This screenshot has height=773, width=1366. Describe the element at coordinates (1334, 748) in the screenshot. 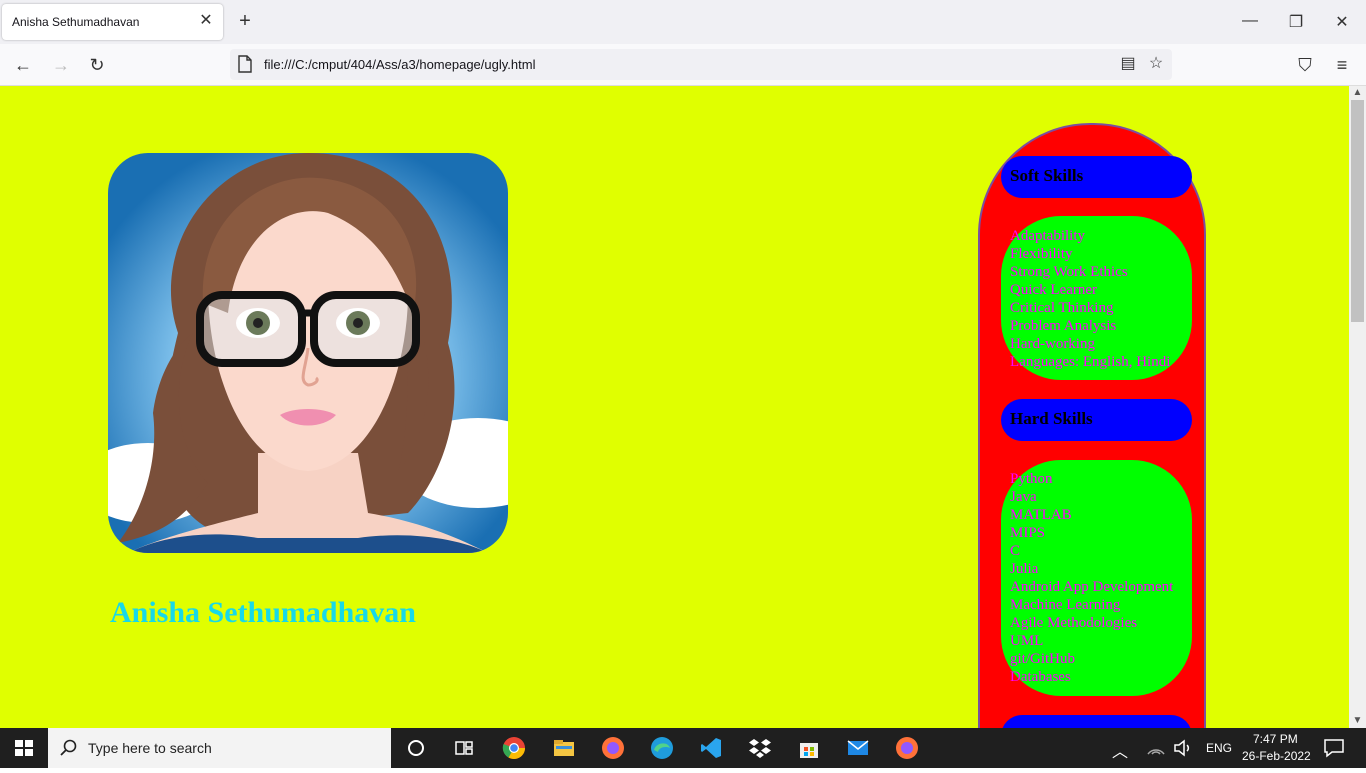

I see `notifications-icon` at that location.